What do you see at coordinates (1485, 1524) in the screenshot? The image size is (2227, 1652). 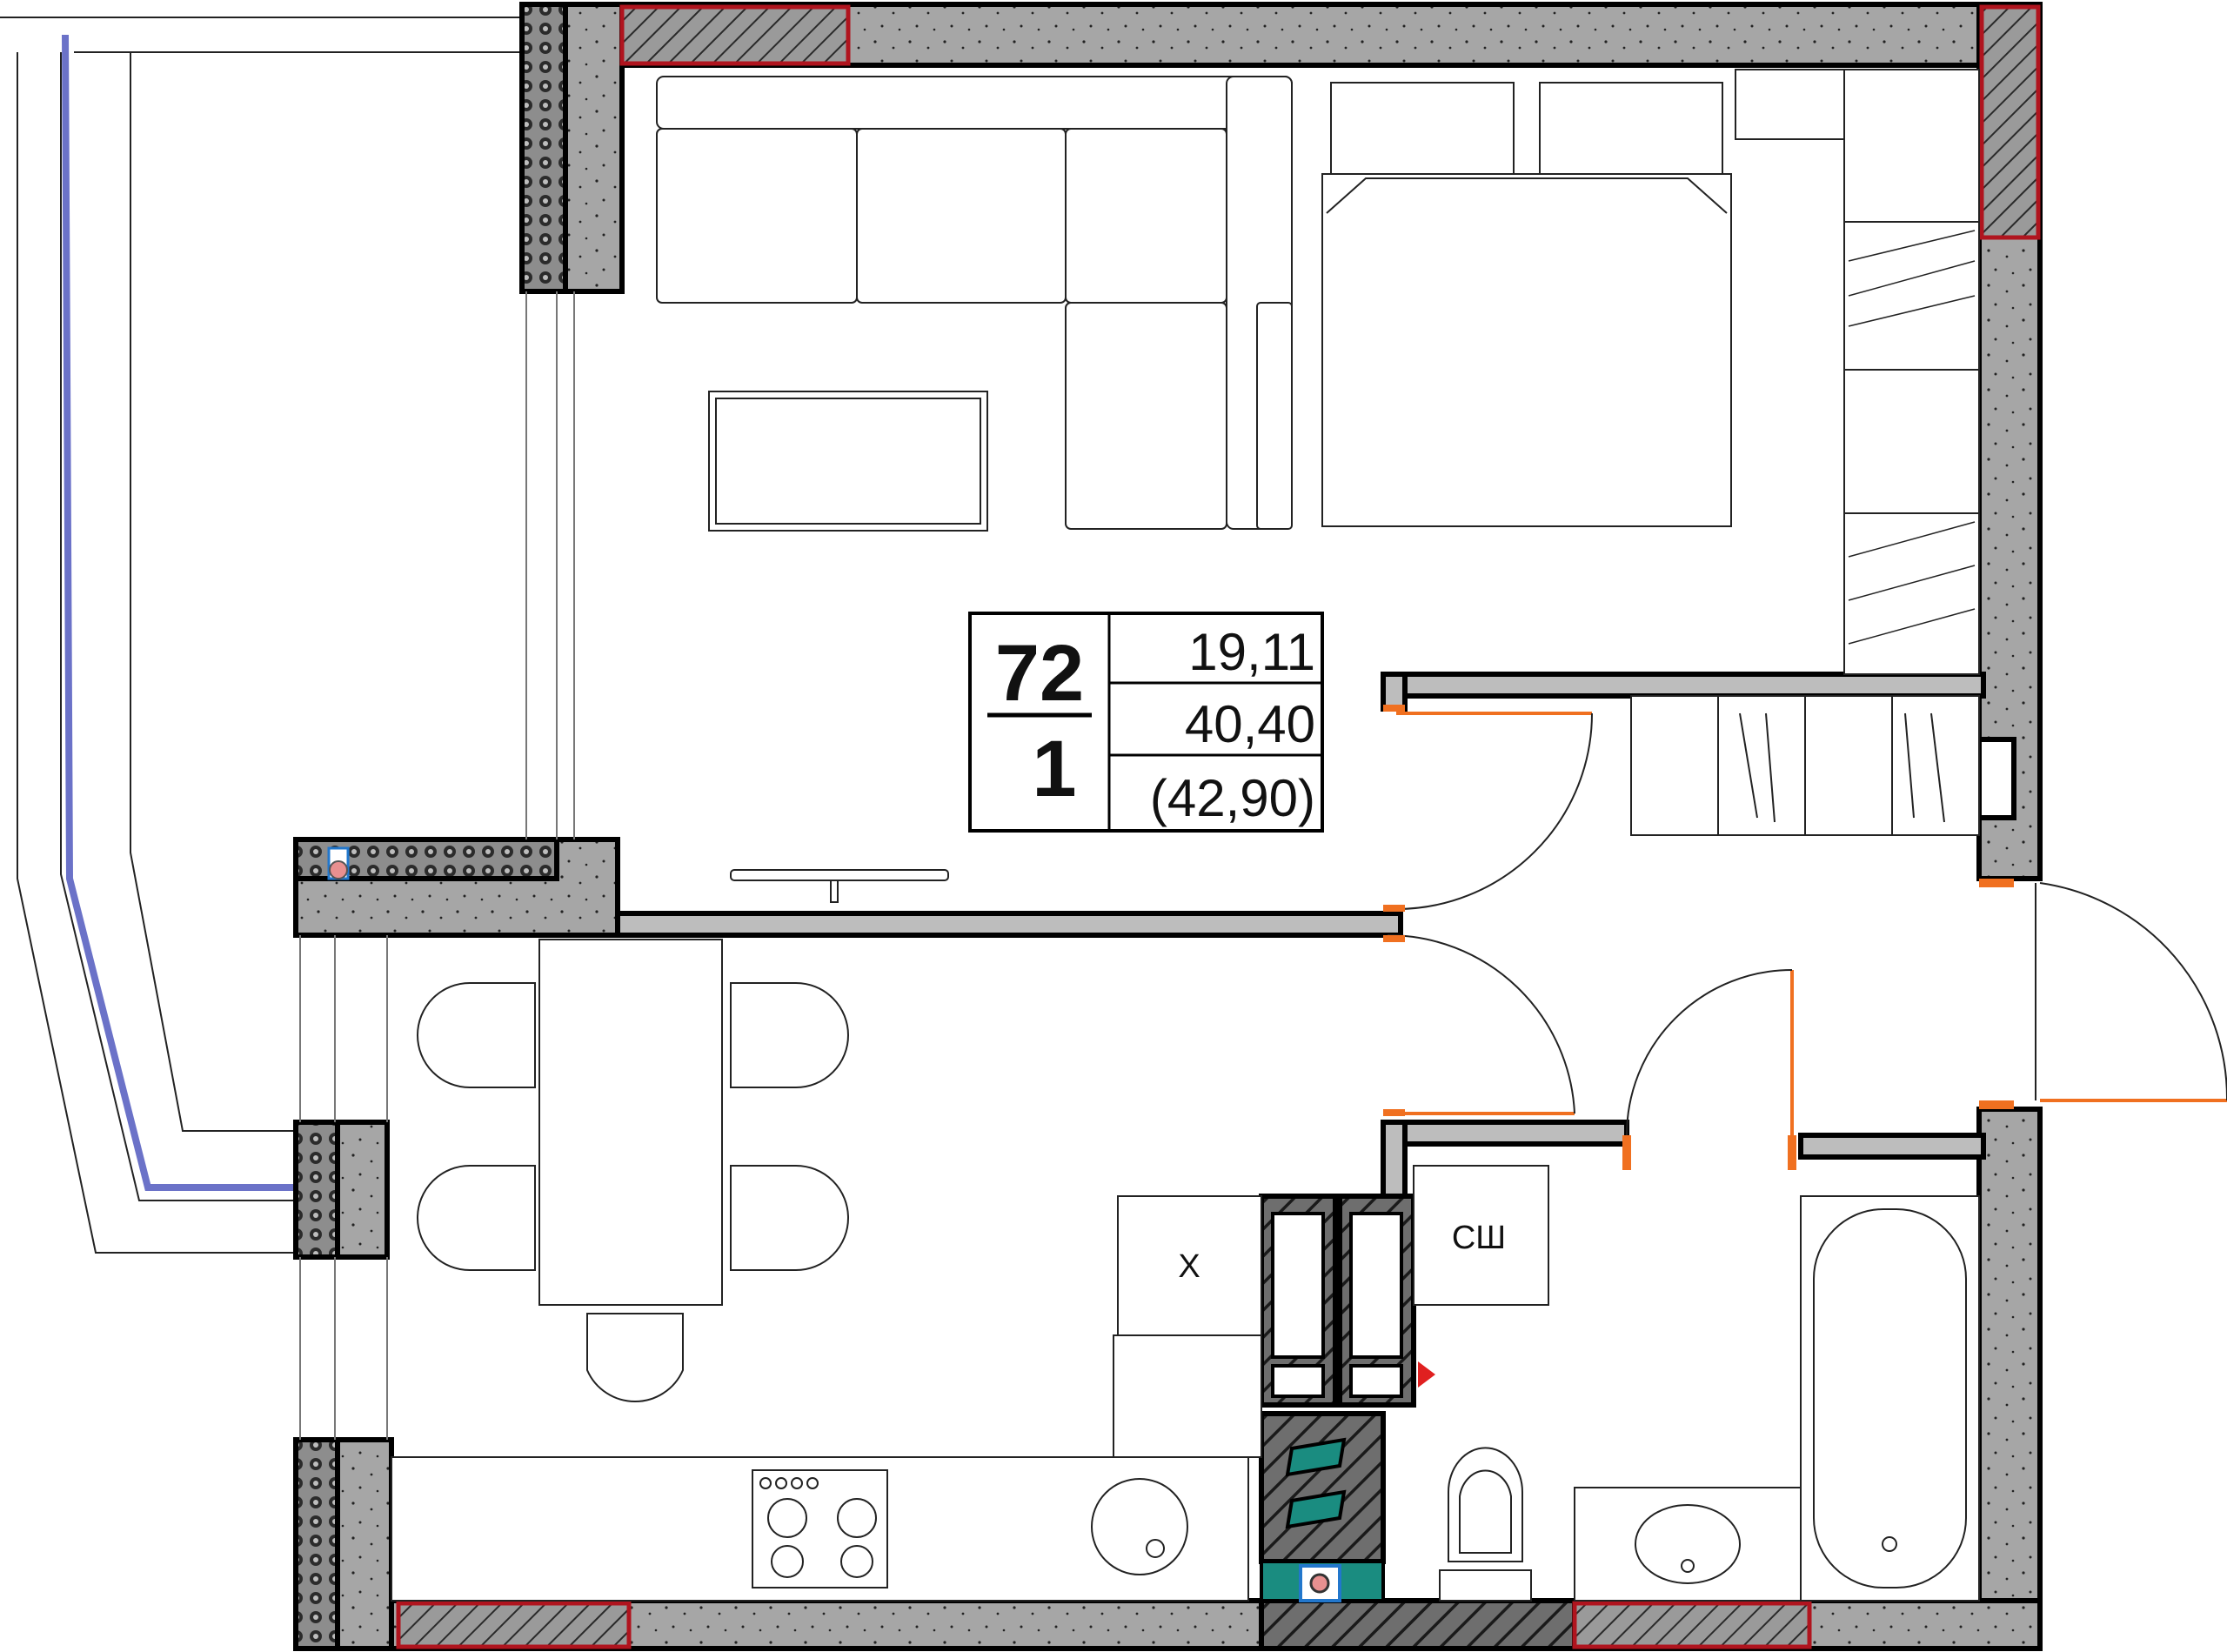 I see `toilet` at bounding box center [1485, 1524].